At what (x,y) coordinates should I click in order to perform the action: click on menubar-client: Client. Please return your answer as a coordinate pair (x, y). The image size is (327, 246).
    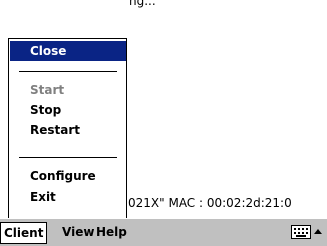
    Looking at the image, I should click on (24, 233).